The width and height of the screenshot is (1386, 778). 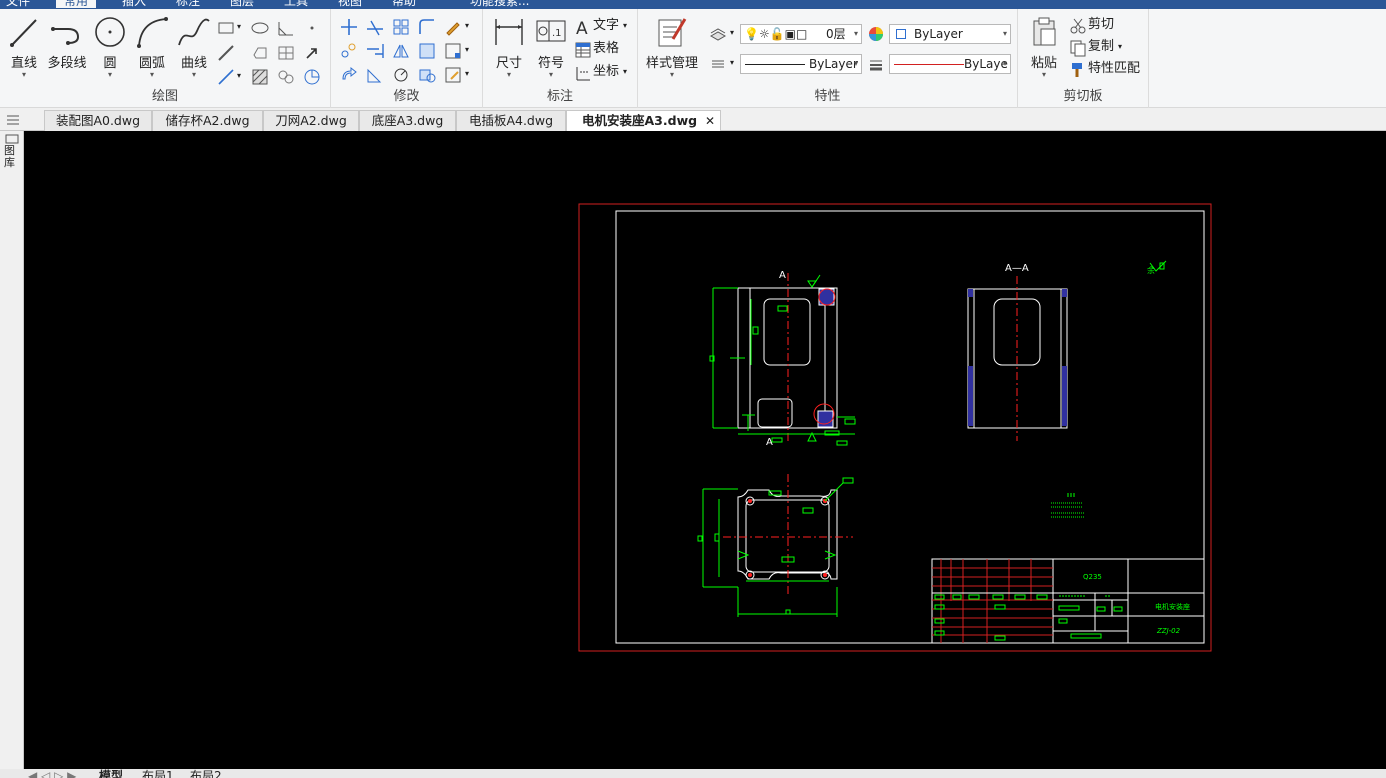 What do you see at coordinates (349, 51) in the screenshot?
I see `copy-object-icon` at bounding box center [349, 51].